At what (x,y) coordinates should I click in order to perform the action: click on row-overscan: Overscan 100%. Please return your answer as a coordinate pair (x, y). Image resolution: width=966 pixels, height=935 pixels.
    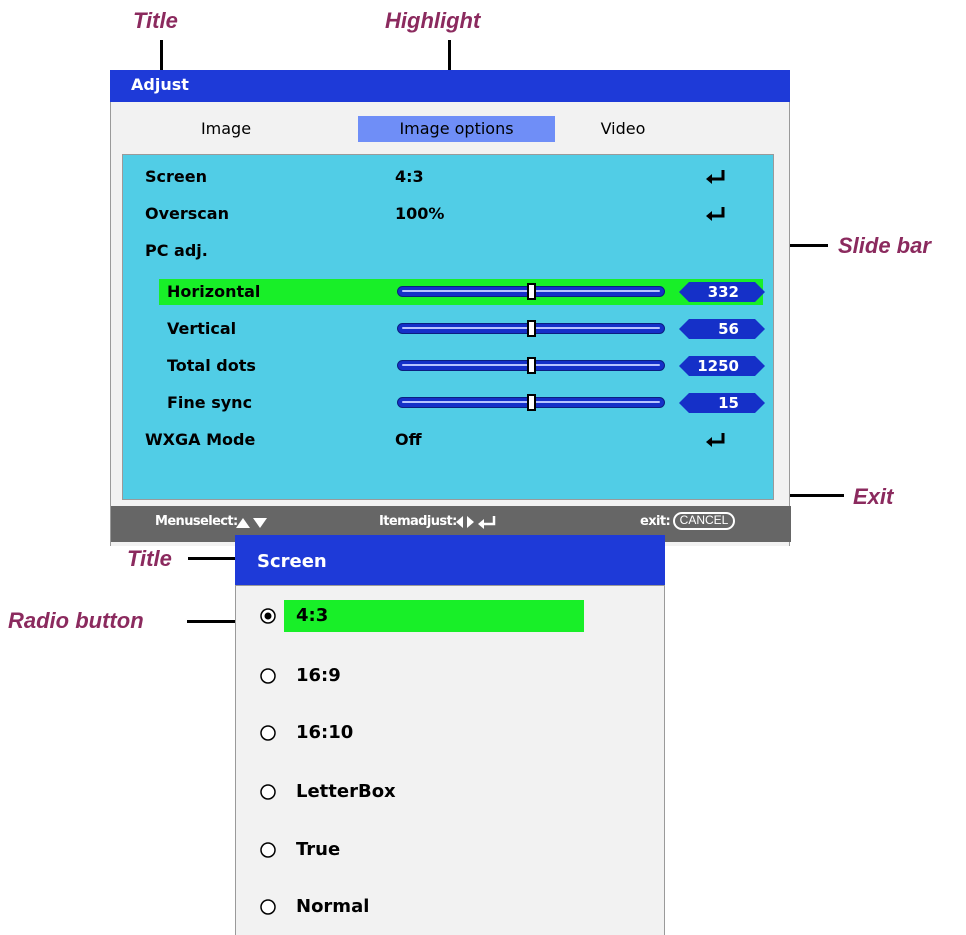
    Looking at the image, I should click on (448, 214).